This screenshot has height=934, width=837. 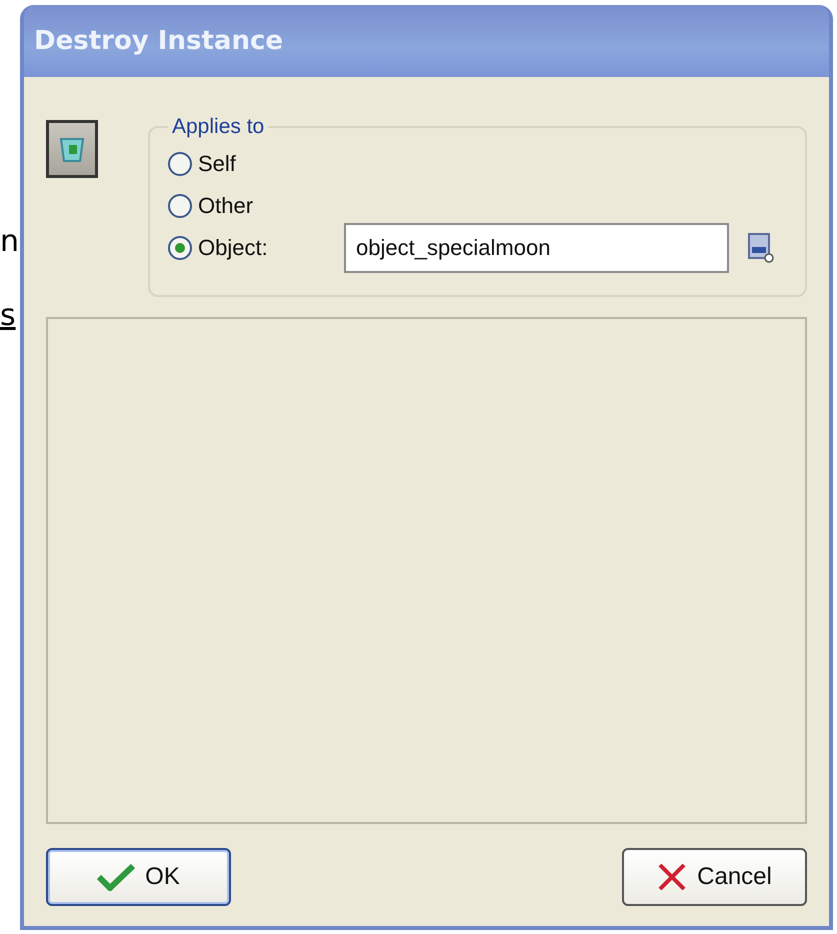 What do you see at coordinates (138, 877) in the screenshot?
I see `ok-button: OK` at bounding box center [138, 877].